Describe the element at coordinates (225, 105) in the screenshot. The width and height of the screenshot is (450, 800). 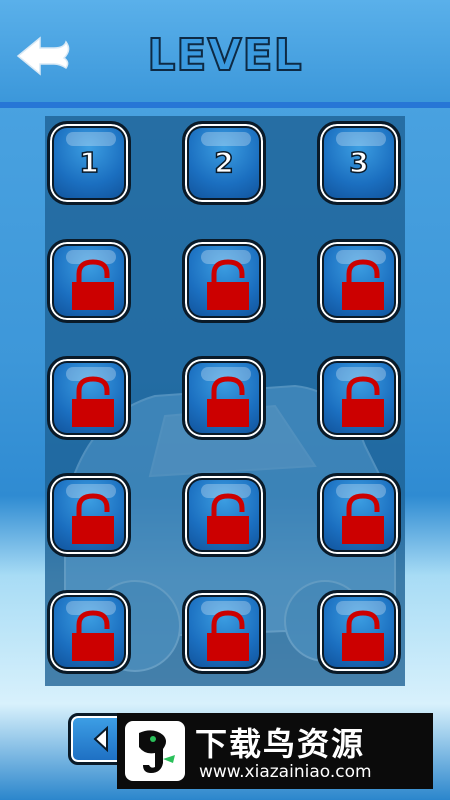
I see `top-bar-divider` at that location.